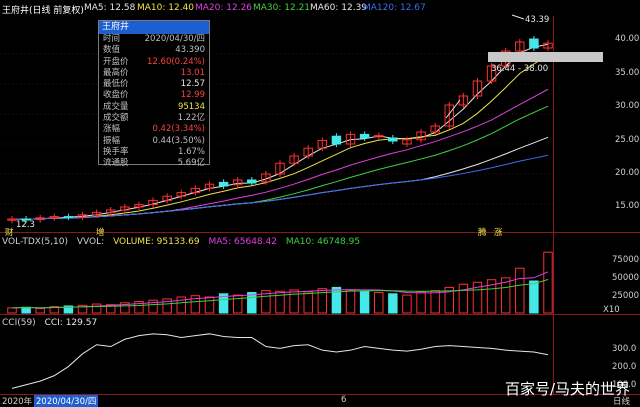  I want to click on month-marker: 6, so click(344, 400).